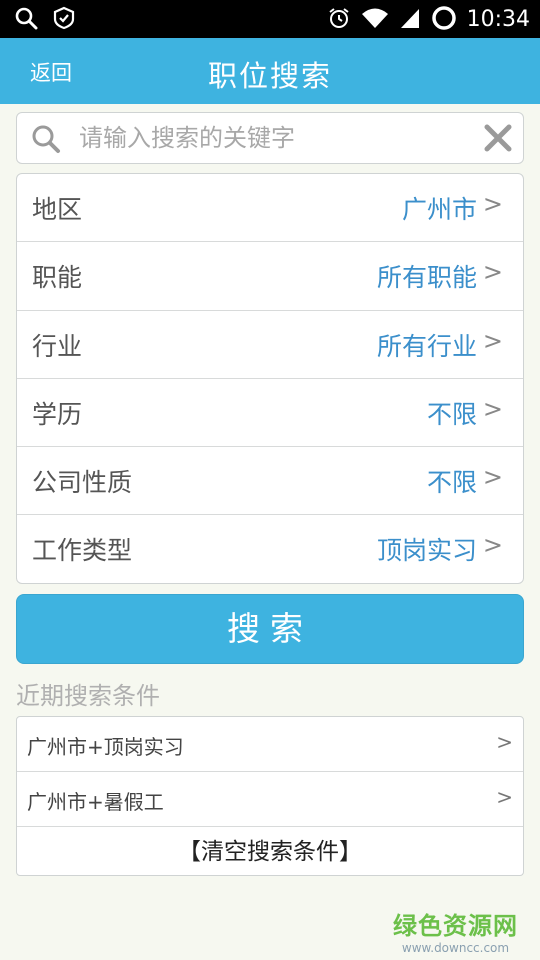 This screenshot has width=540, height=960. What do you see at coordinates (270, 413) in the screenshot?
I see `filter-row-education: 学历 不限 >` at bounding box center [270, 413].